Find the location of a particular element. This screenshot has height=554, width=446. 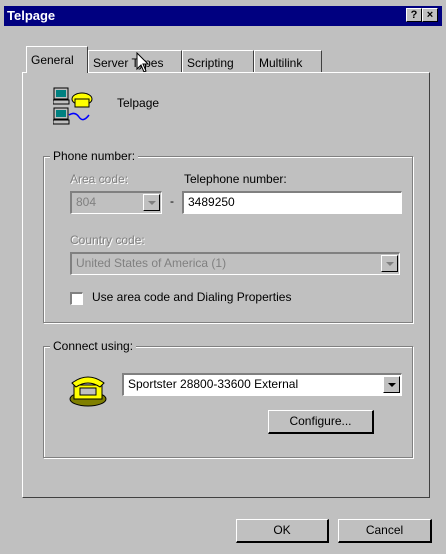

tab-scripting: Scripting is located at coordinates (218, 61).